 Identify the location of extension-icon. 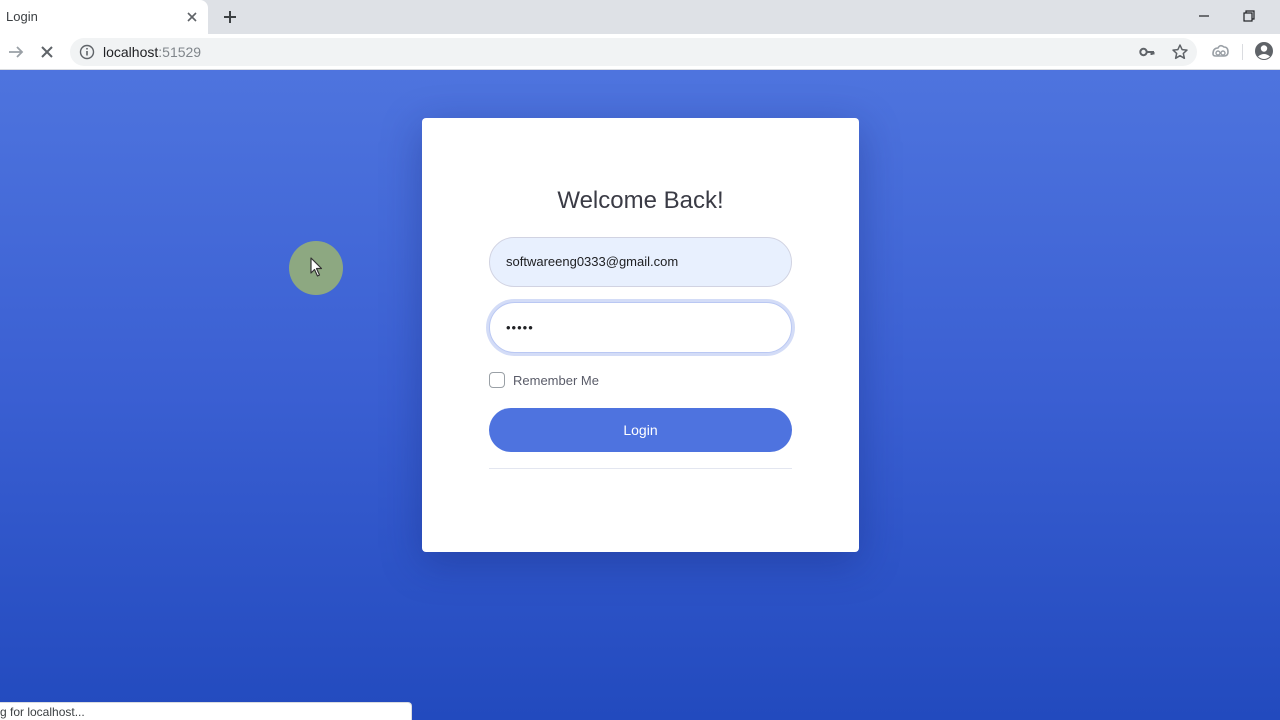
(1220, 51).